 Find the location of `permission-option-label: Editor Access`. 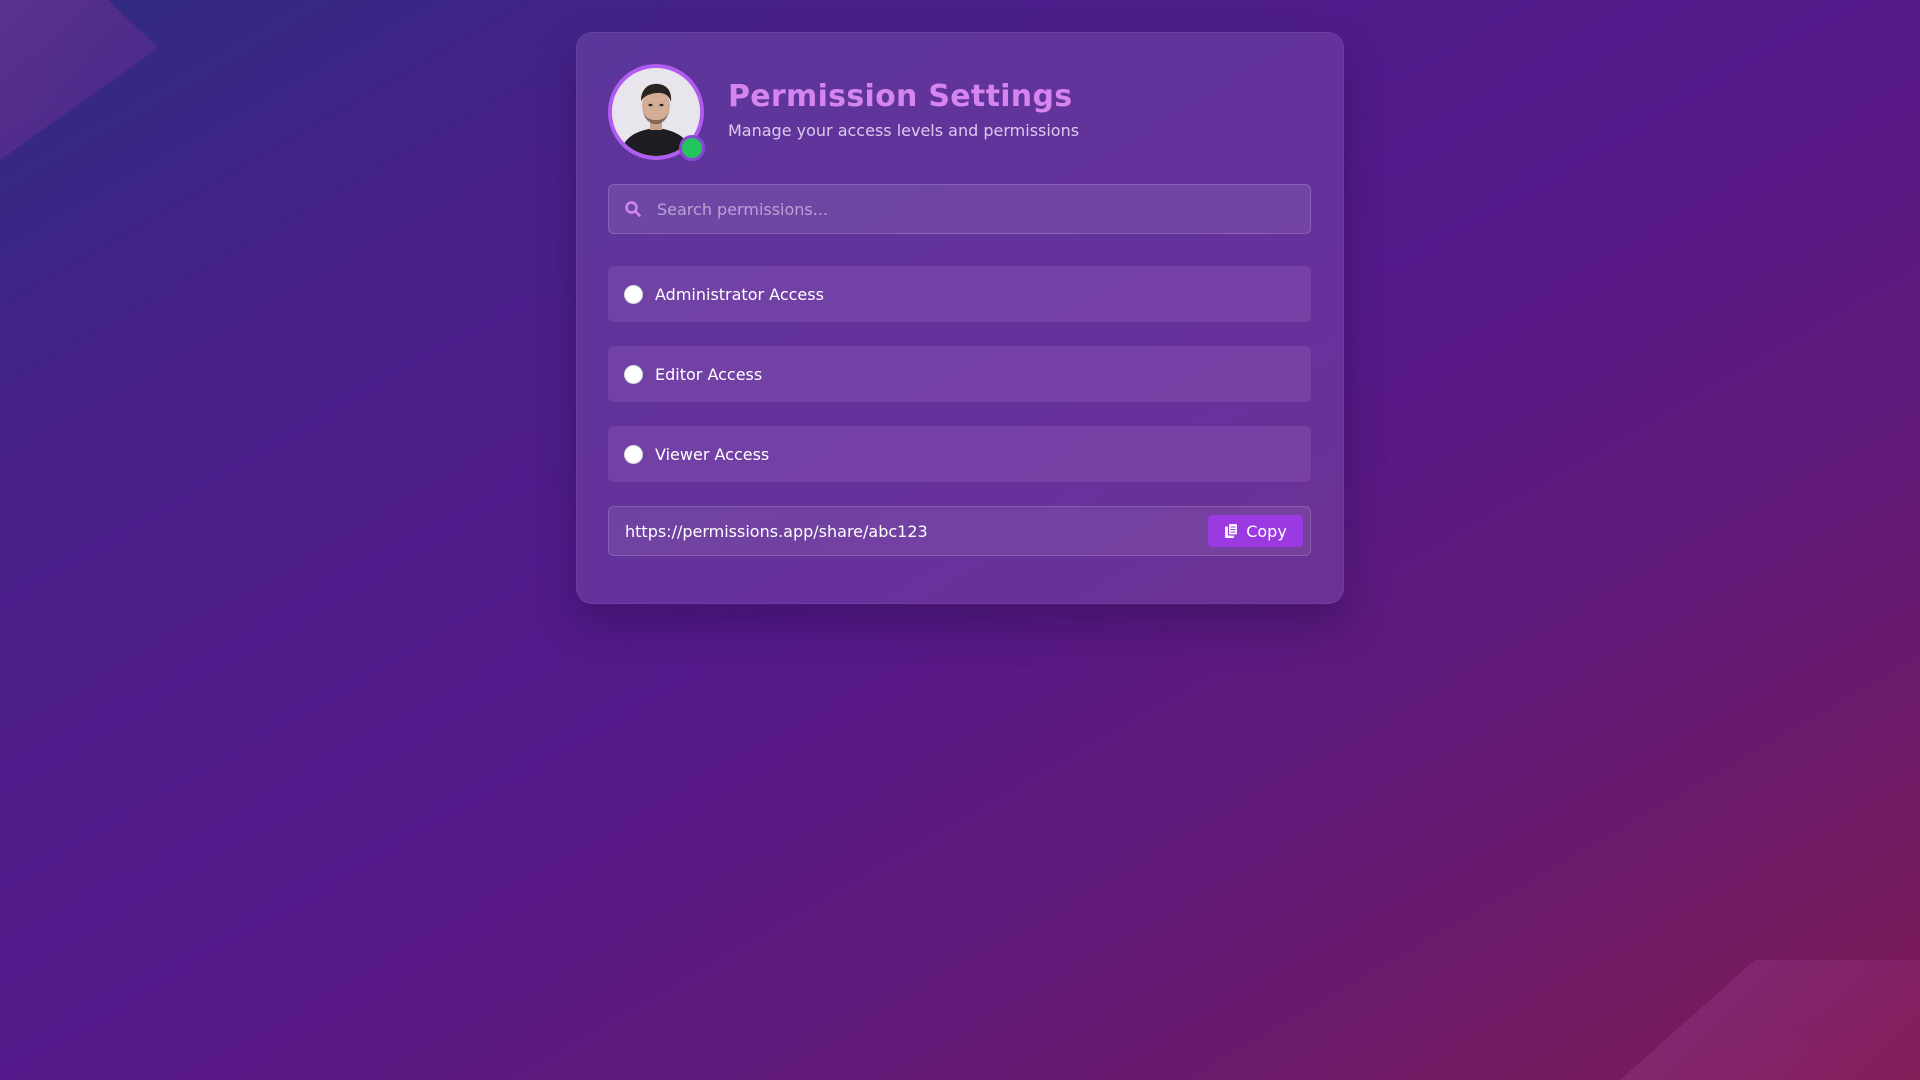

permission-option-label: Editor Access is located at coordinates (709, 374).